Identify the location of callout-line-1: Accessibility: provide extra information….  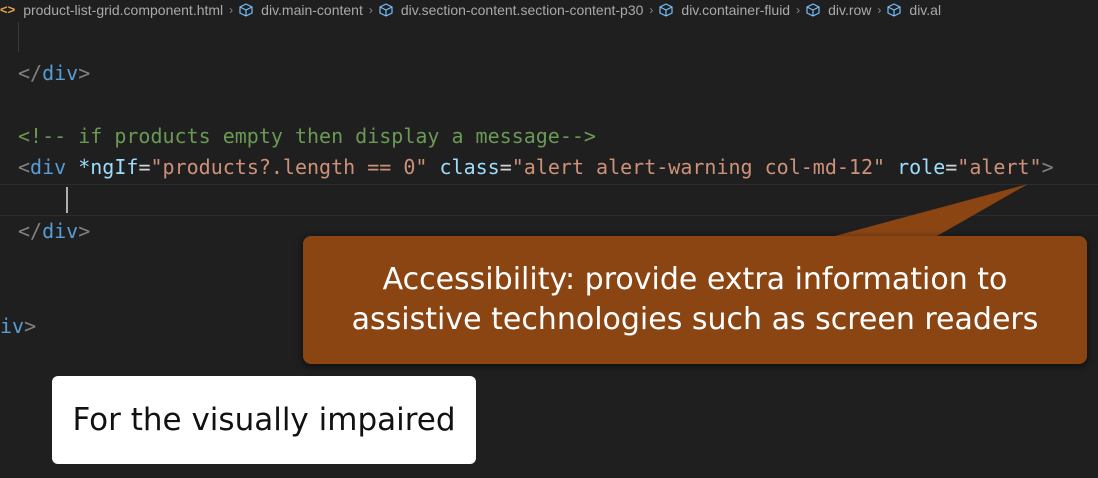
(695, 279).